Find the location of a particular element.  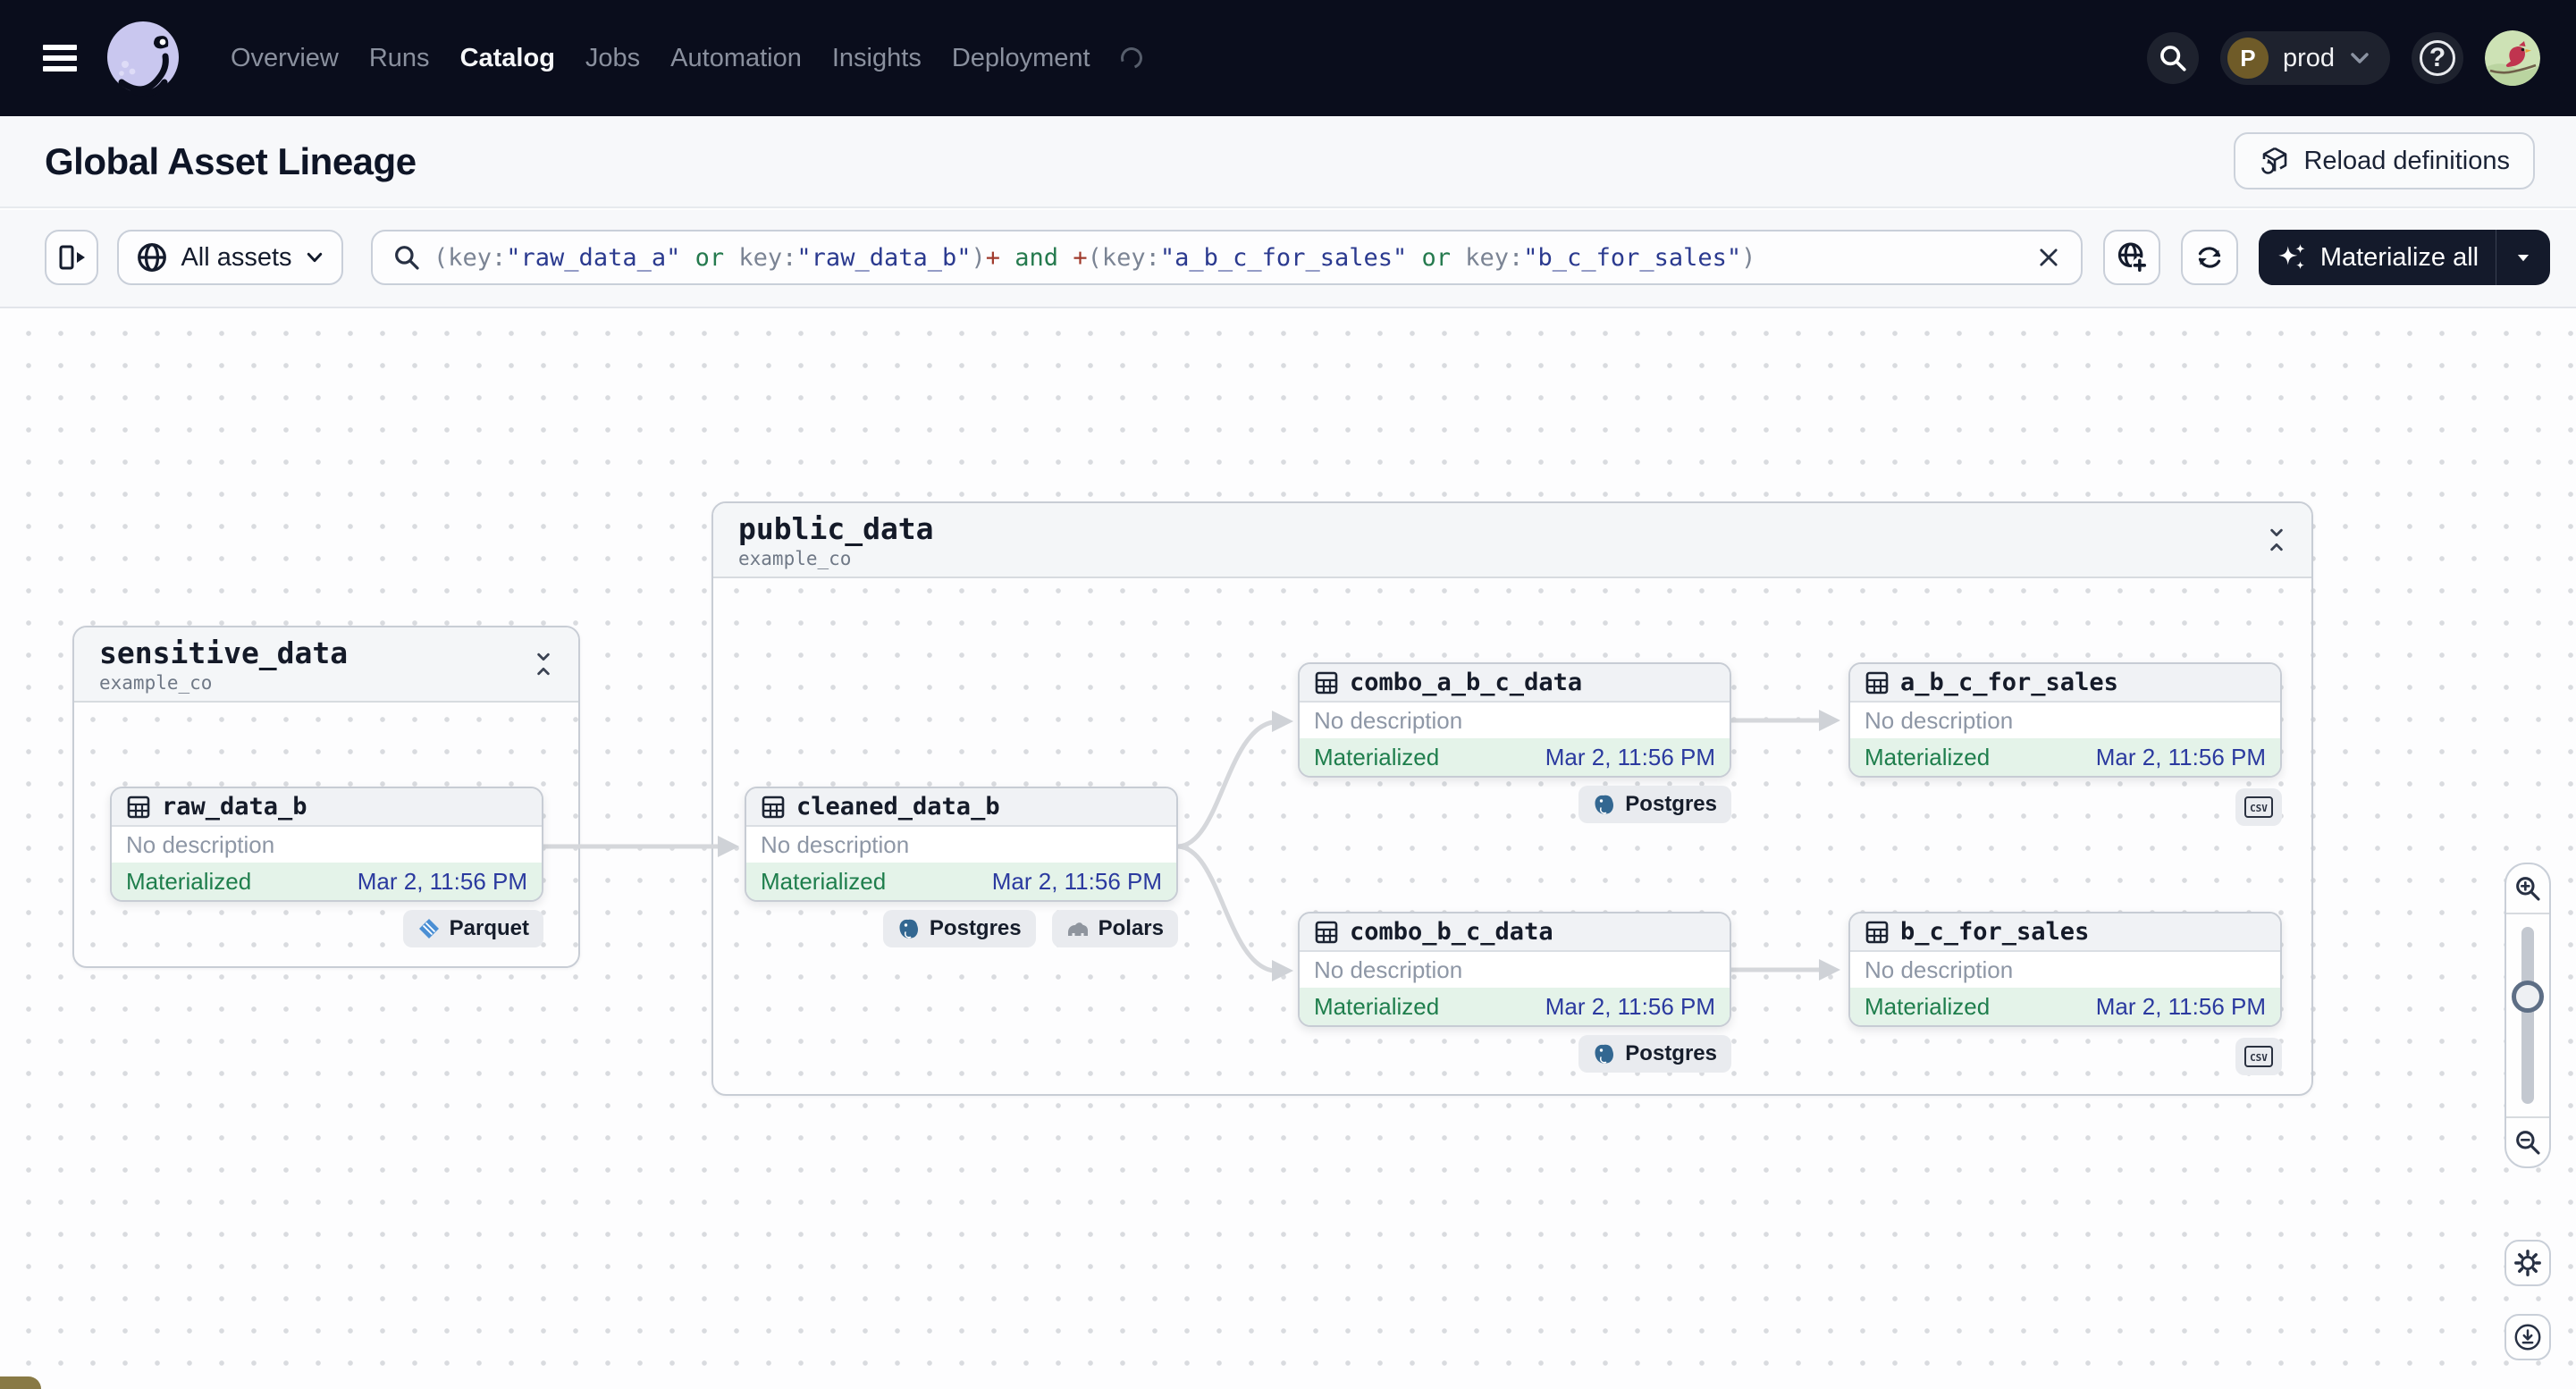

close-icon is located at coordinates (2049, 257).